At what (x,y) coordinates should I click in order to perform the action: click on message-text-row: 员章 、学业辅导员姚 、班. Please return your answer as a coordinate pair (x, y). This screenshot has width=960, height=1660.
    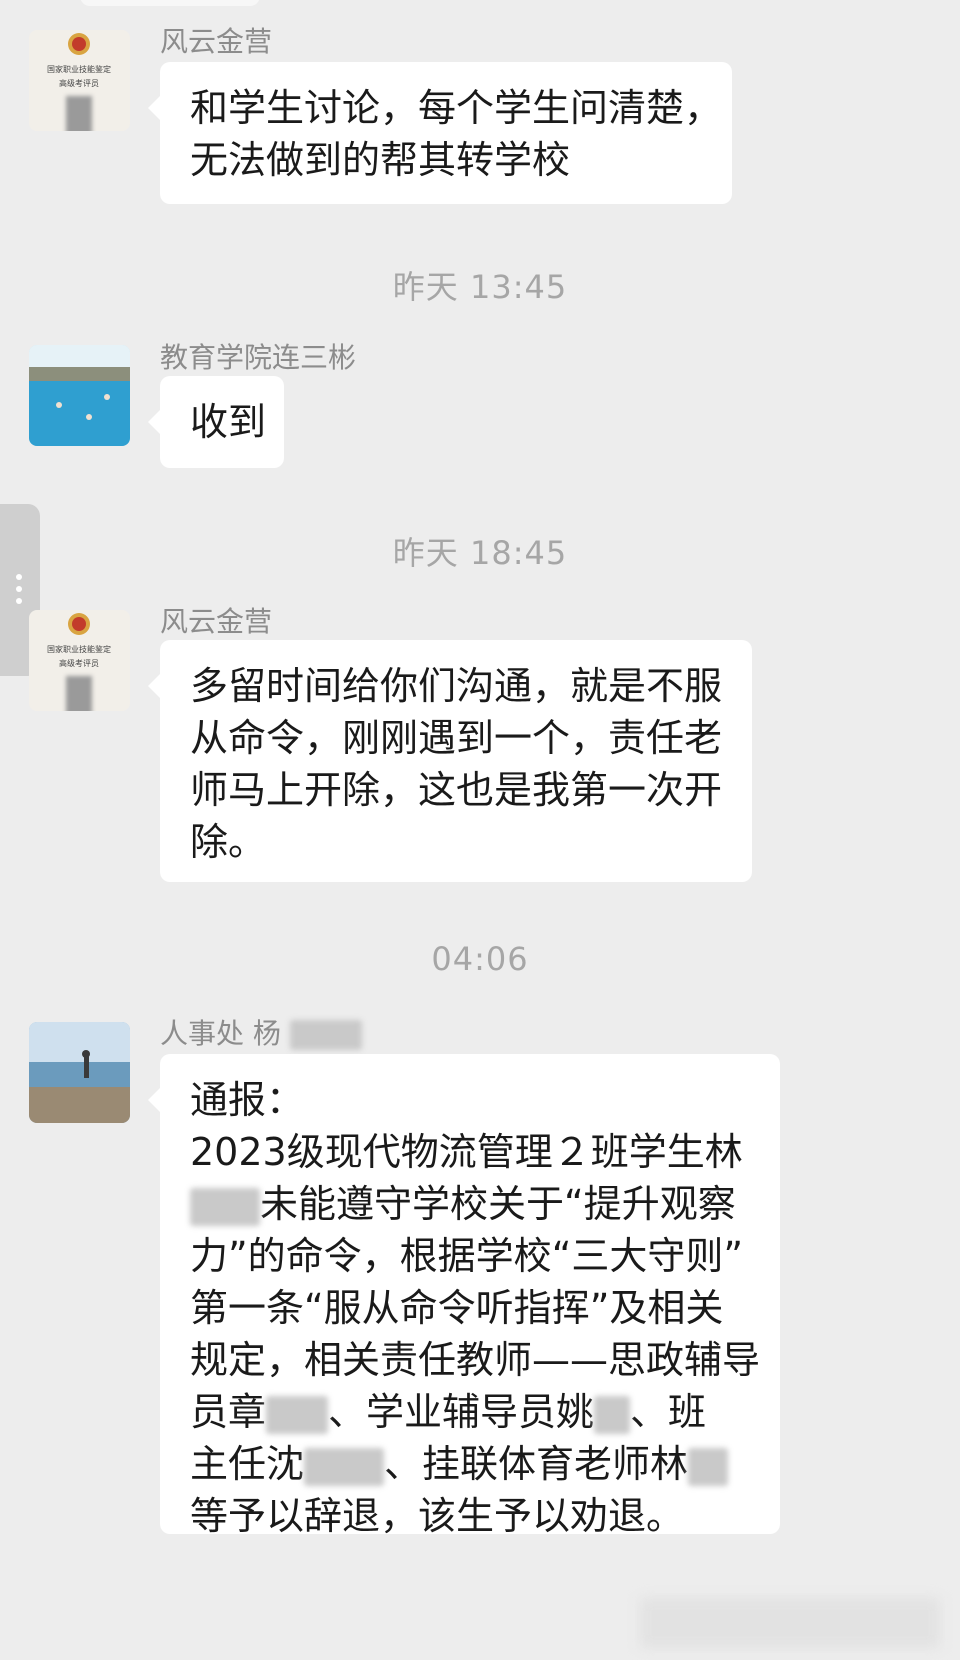
    Looking at the image, I should click on (470, 1412).